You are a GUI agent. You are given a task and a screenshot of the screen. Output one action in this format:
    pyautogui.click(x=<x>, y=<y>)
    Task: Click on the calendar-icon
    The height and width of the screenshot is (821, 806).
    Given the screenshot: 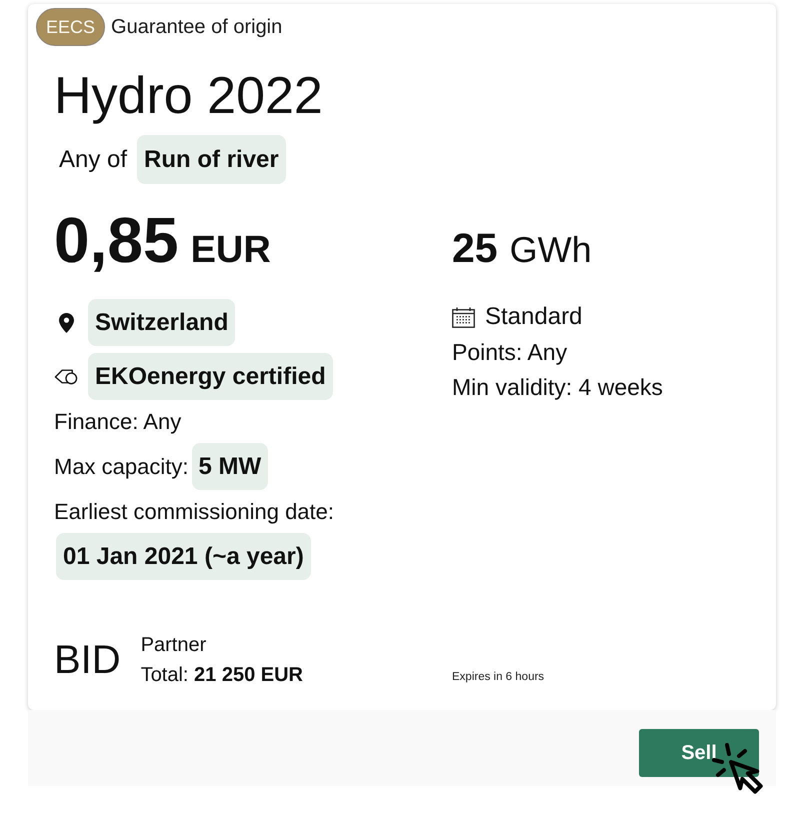 What is the action you would take?
    pyautogui.click(x=463, y=317)
    